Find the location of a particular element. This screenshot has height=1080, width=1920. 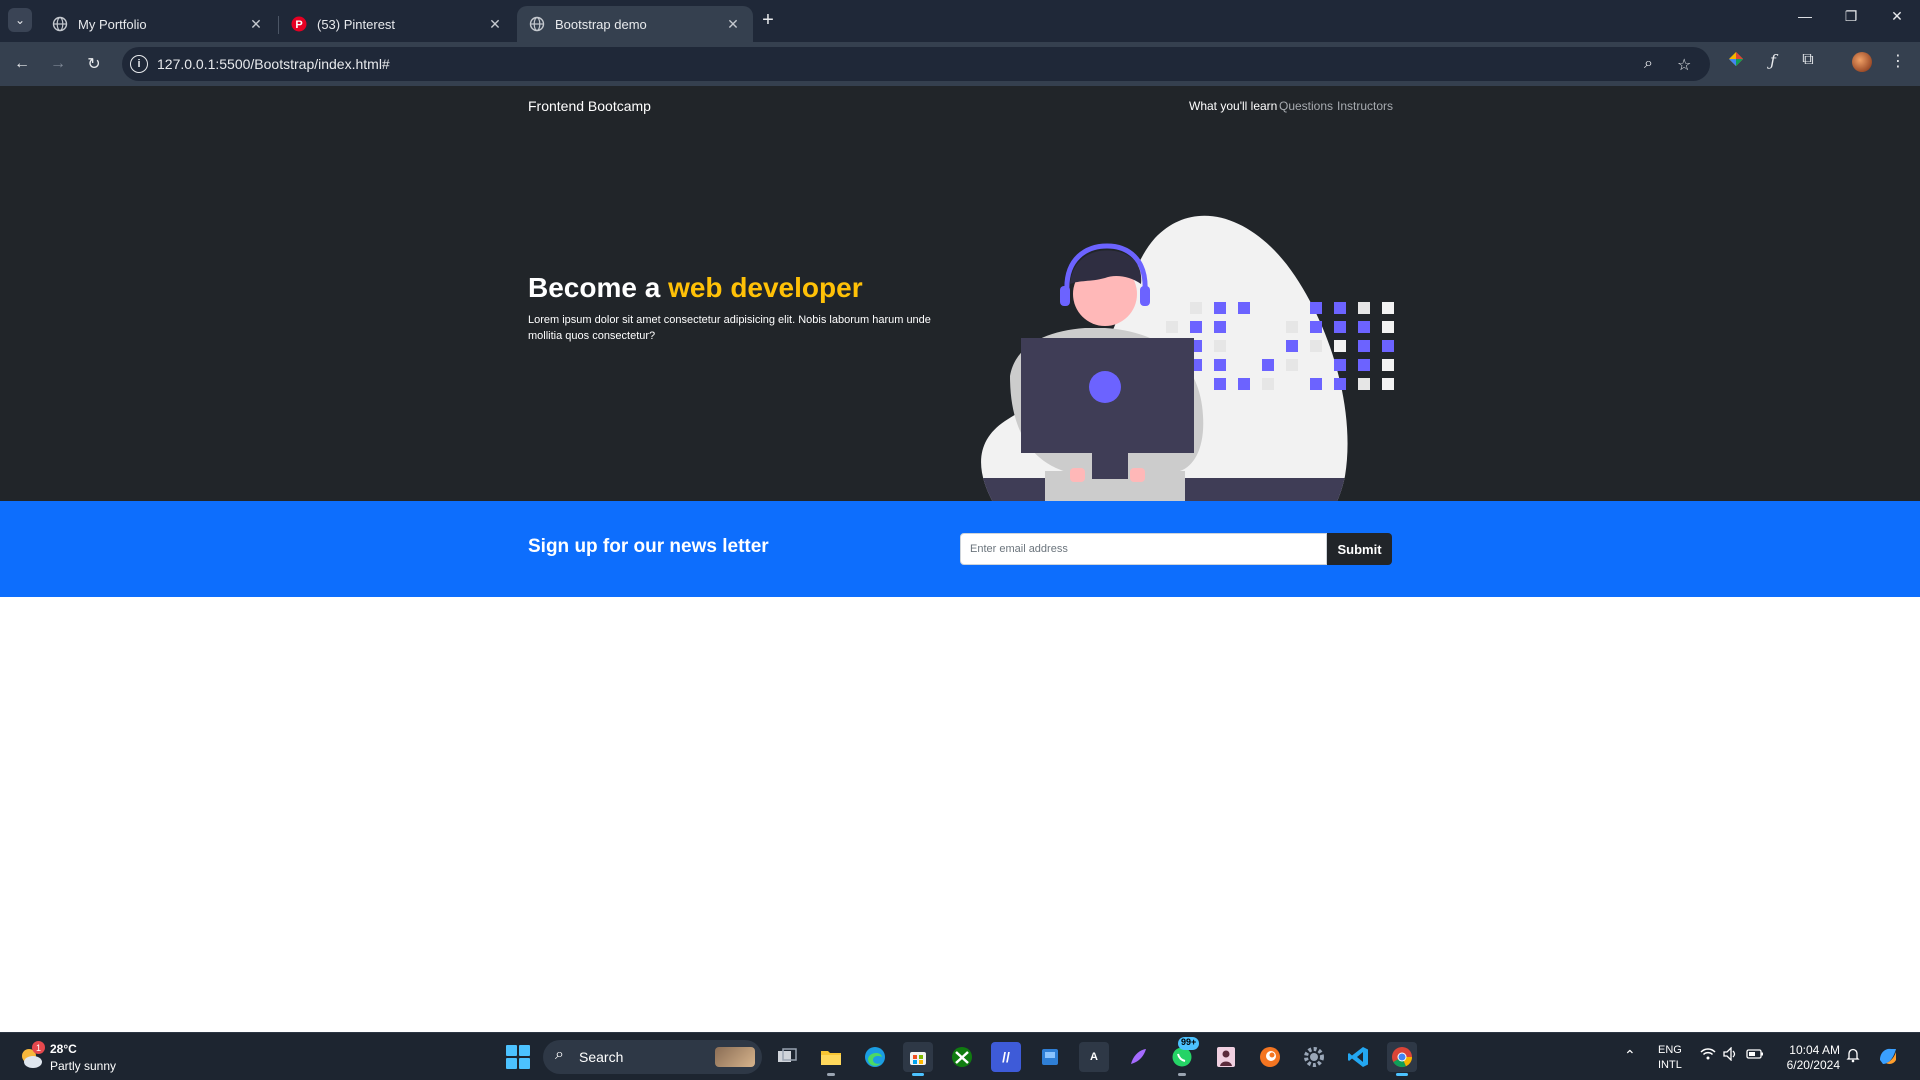

minimize-icon: — is located at coordinates (1805, 16).